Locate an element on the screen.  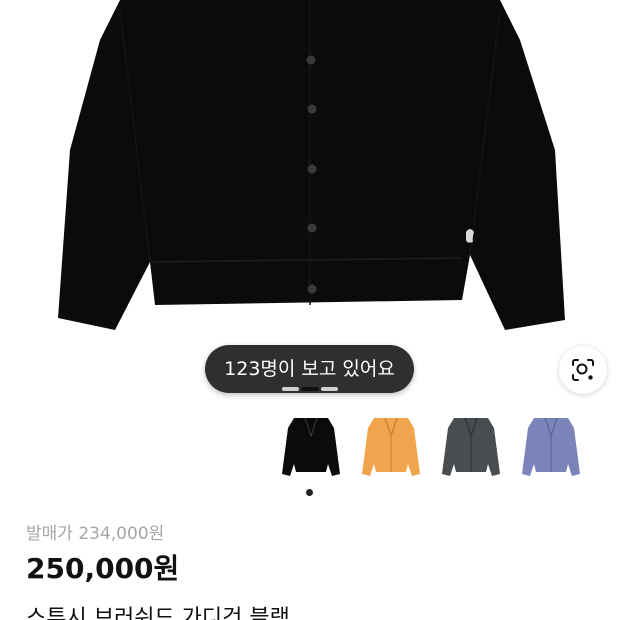
viewers-count-pill: 123명이 보고 있어요 is located at coordinates (309, 369).